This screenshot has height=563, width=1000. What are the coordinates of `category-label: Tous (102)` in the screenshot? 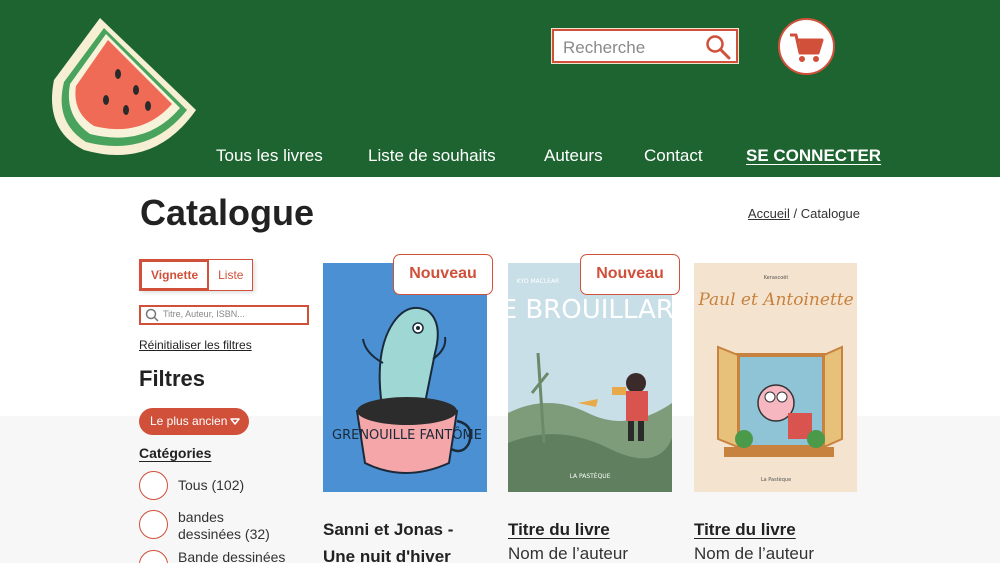 It's located at (211, 485).